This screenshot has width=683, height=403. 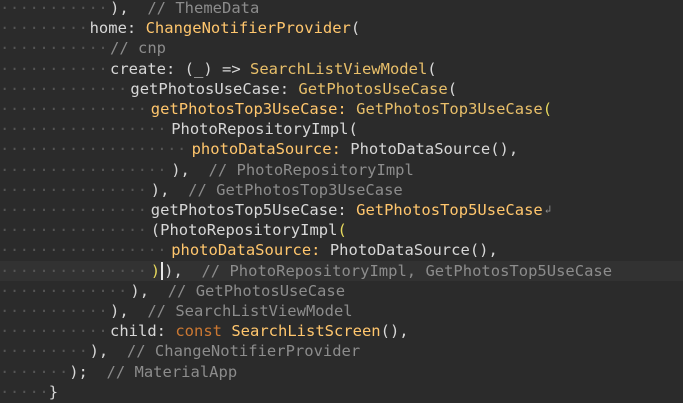 What do you see at coordinates (234, 351) in the screenshot?
I see `code-comment: // ChangeNotifierProvider` at bounding box center [234, 351].